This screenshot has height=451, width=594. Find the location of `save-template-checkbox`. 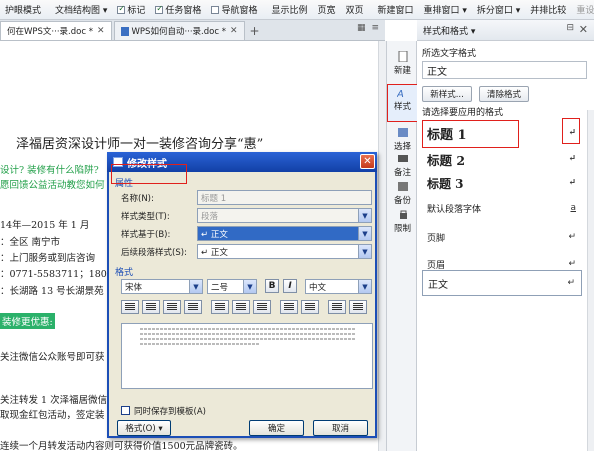

save-template-checkbox is located at coordinates (125, 410).